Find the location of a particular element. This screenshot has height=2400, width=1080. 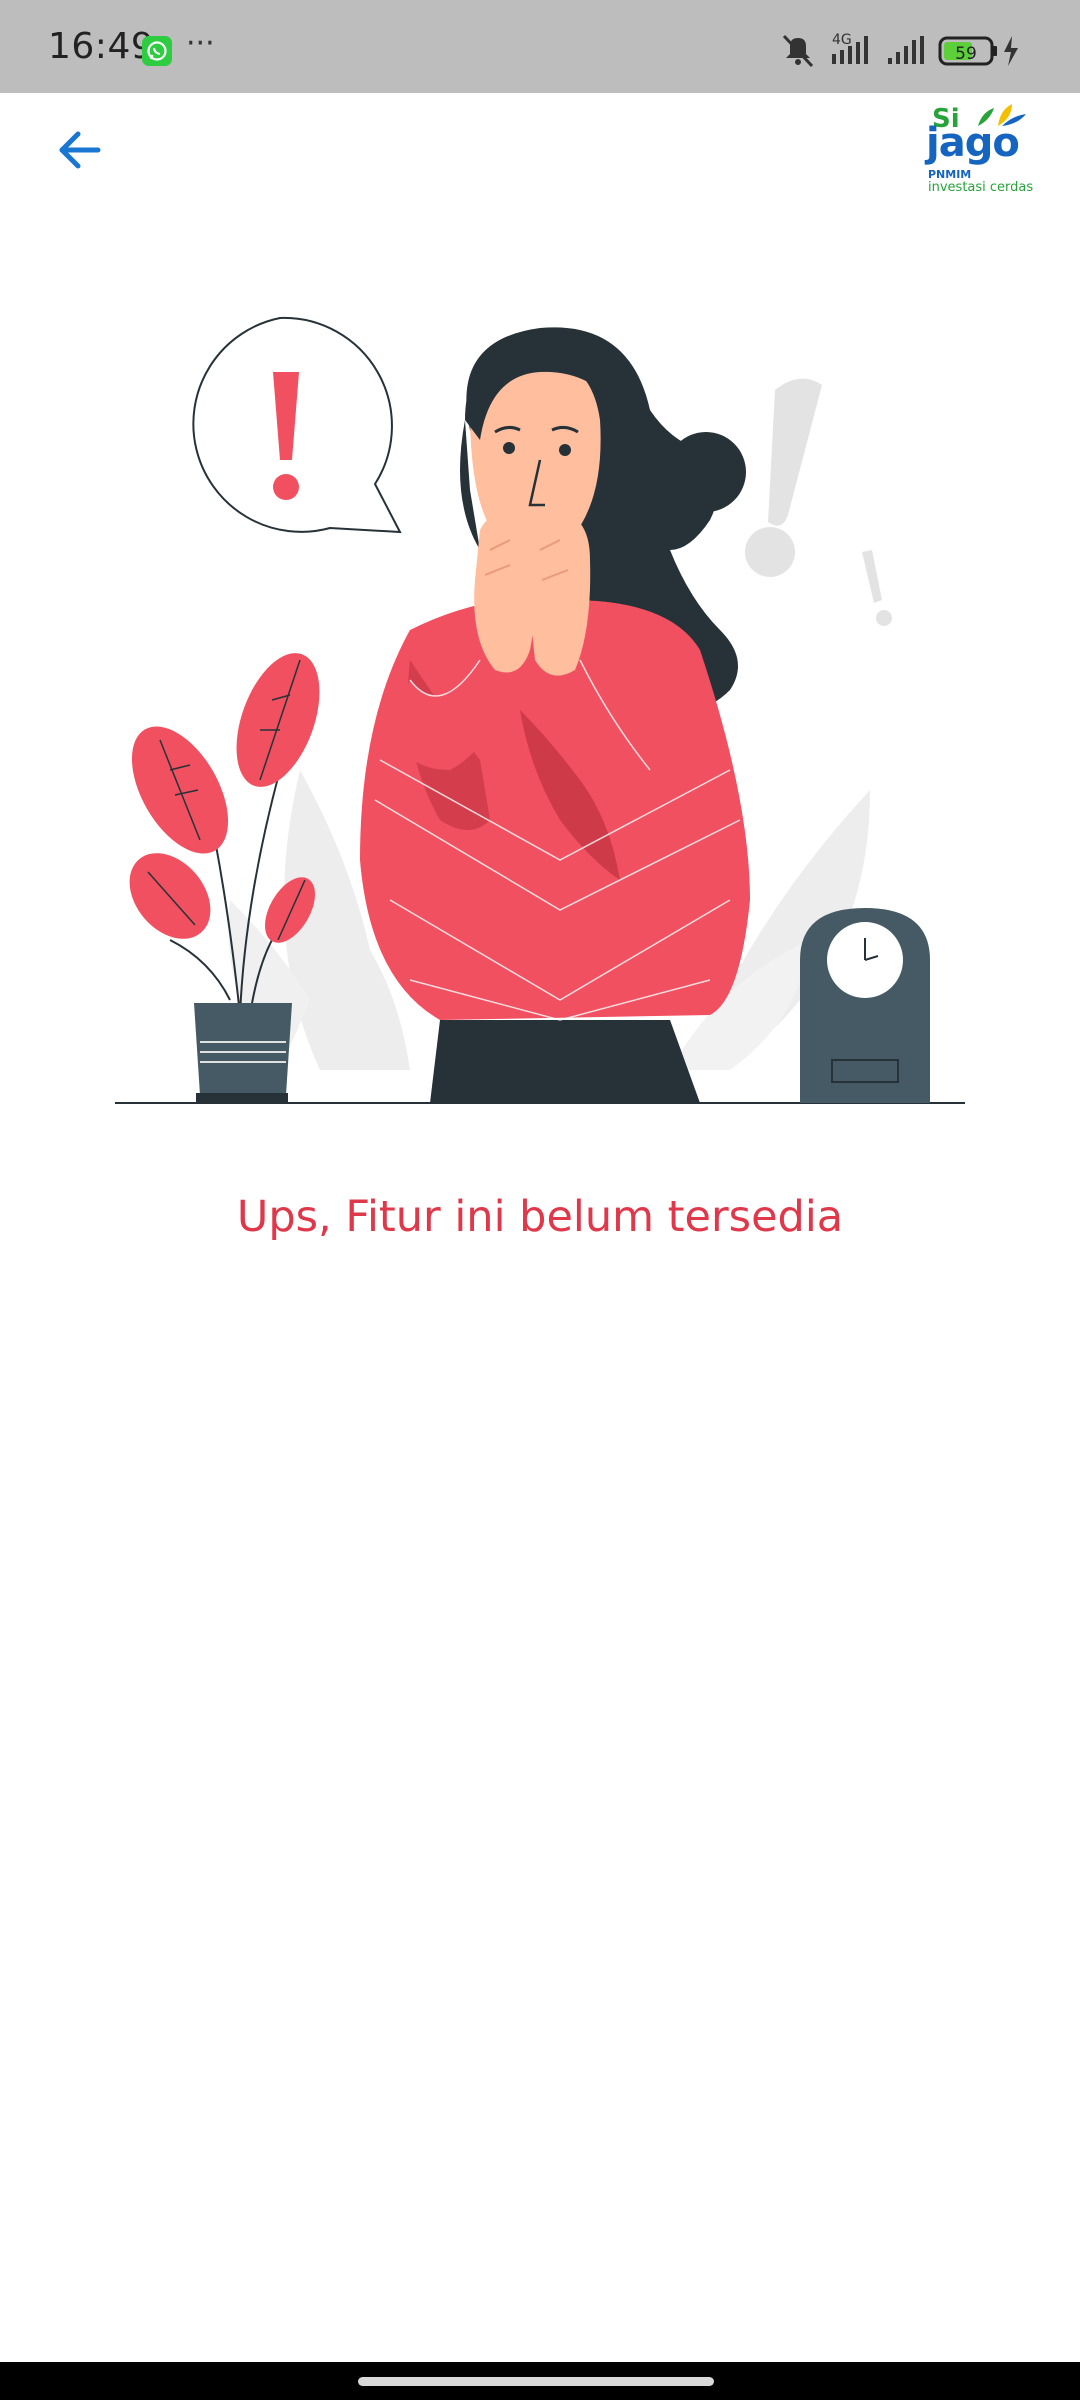

svg-text: 59 is located at coordinates (966, 54).